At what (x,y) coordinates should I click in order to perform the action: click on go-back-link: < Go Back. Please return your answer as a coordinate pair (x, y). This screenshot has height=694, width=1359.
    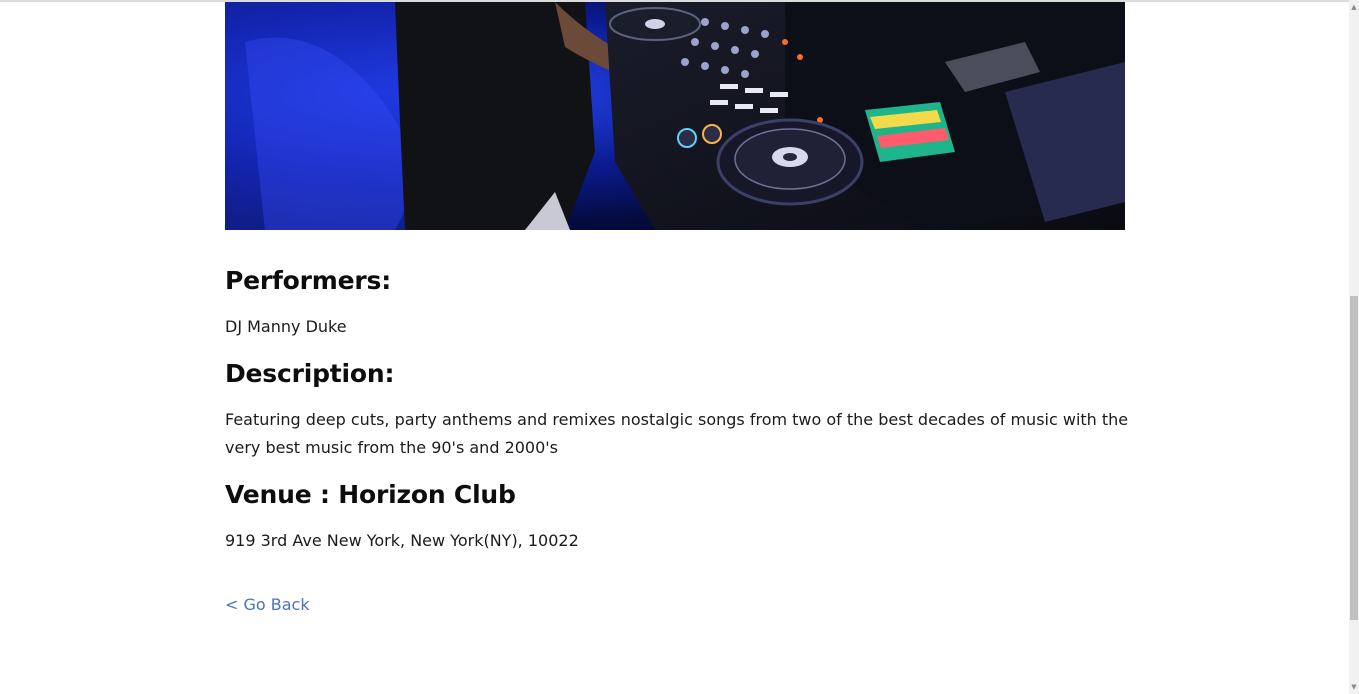
    Looking at the image, I should click on (267, 604).